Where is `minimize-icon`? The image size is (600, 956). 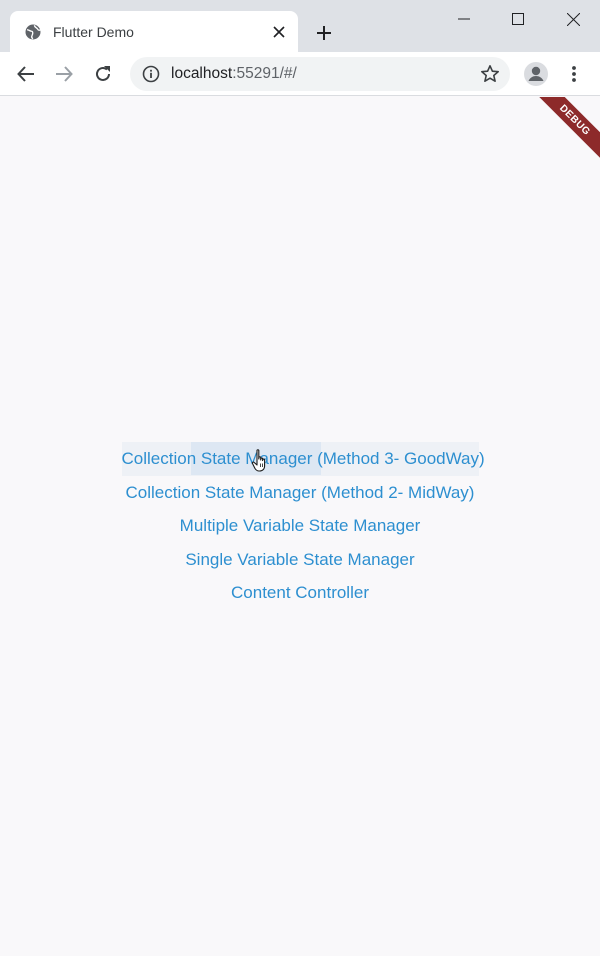 minimize-icon is located at coordinates (464, 19).